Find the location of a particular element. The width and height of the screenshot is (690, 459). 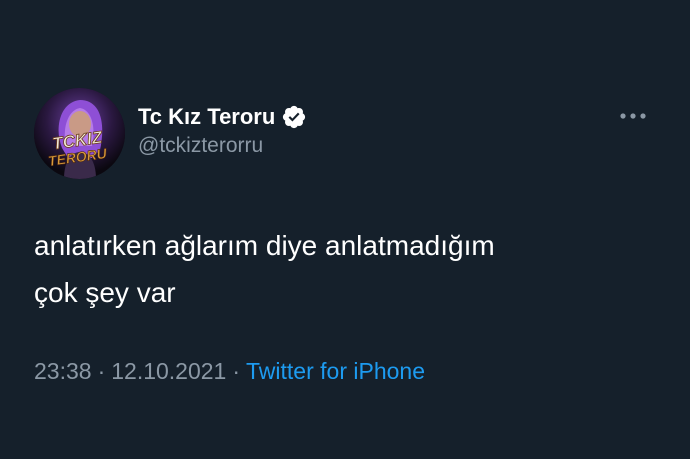

display-name: Tc Kız Teroru is located at coordinates (206, 117).